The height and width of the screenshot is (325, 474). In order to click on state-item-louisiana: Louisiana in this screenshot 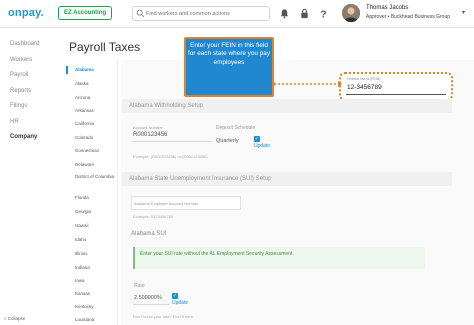, I will do `click(96, 320)`.